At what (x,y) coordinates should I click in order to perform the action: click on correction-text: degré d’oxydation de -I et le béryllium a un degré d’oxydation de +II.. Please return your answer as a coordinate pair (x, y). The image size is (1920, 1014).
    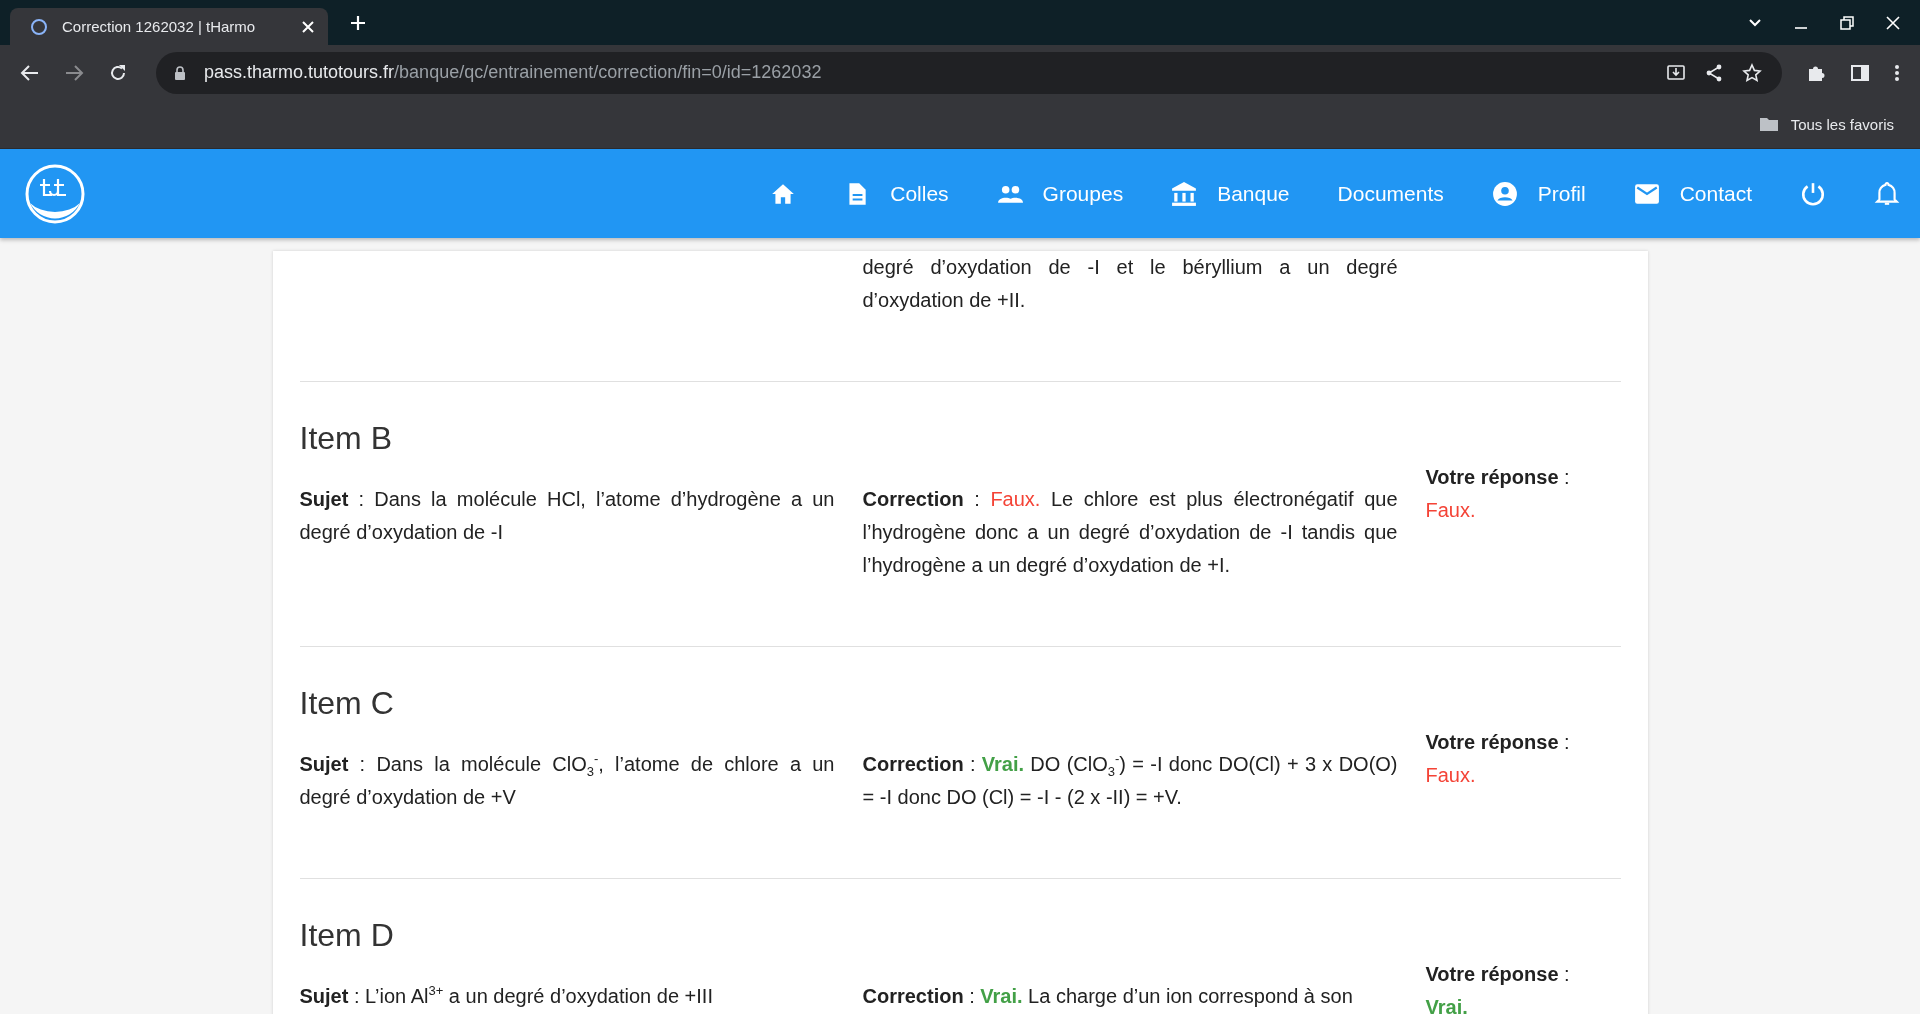
    Looking at the image, I should click on (1130, 284).